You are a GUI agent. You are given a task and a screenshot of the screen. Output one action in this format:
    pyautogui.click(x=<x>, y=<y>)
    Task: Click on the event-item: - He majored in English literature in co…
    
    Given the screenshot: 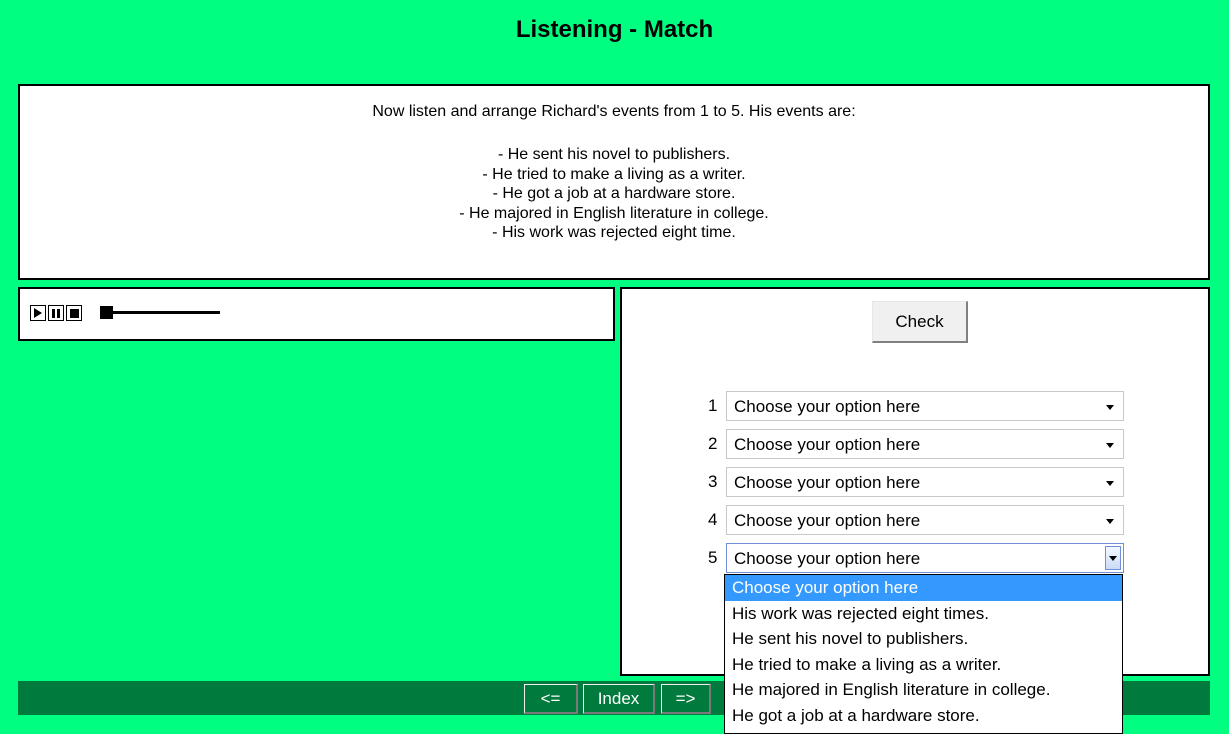 What is the action you would take?
    pyautogui.click(x=614, y=213)
    